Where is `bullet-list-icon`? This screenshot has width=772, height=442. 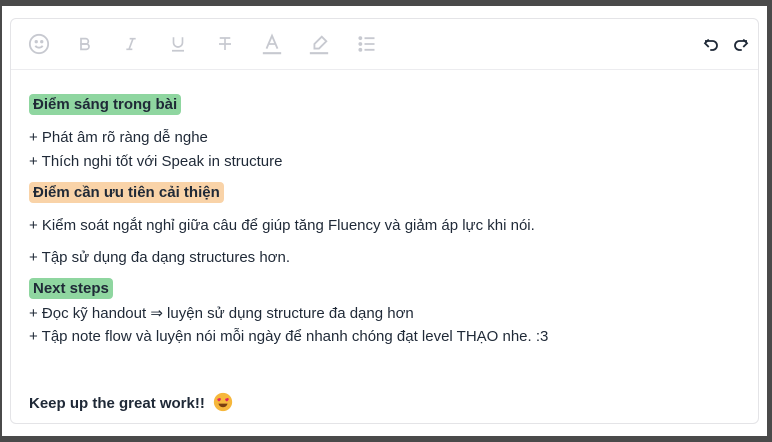
bullet-list-icon is located at coordinates (367, 44).